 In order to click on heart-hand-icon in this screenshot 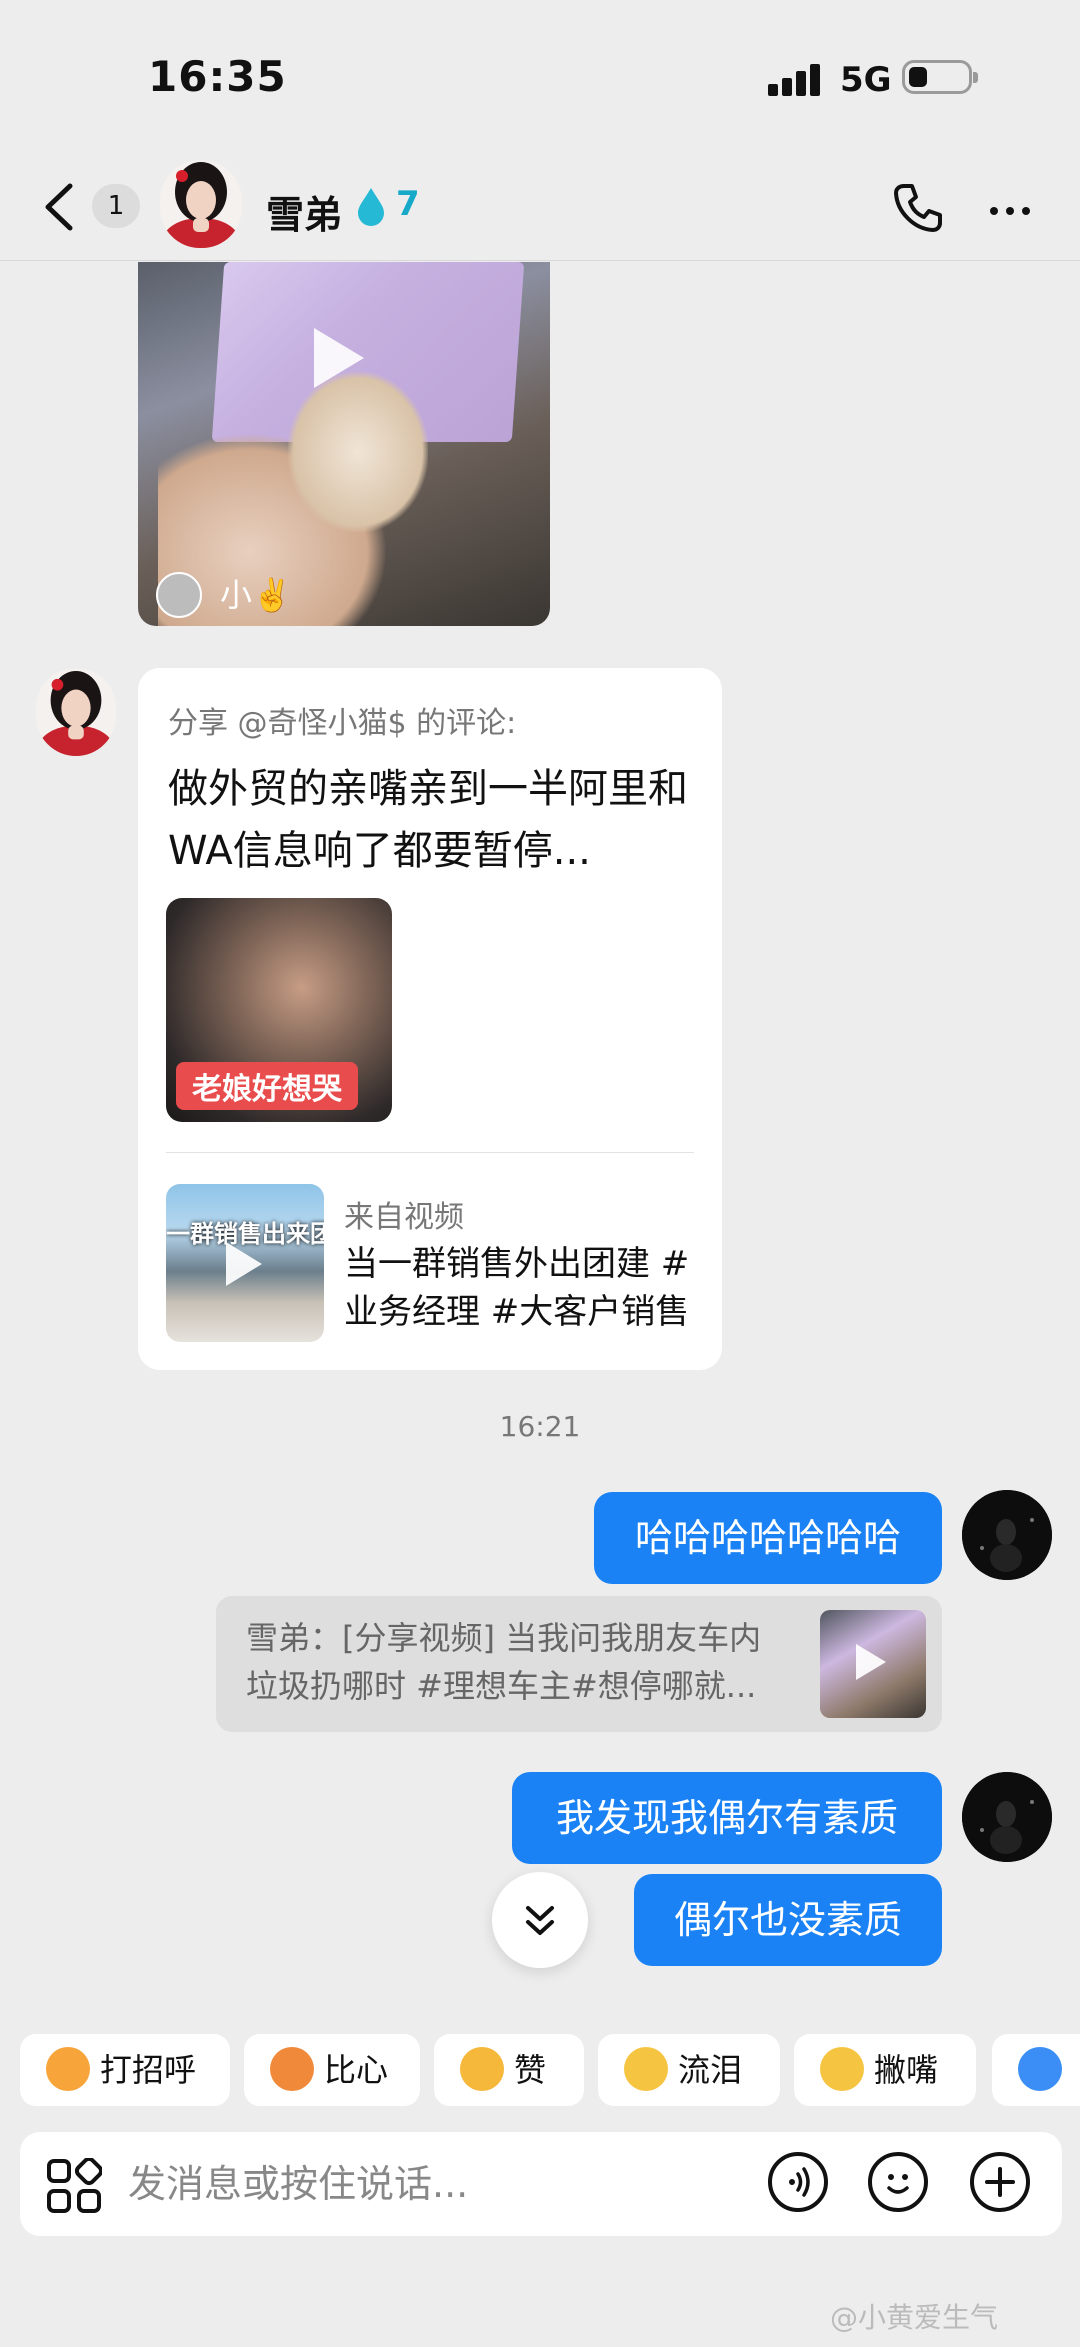, I will do `click(292, 2069)`.